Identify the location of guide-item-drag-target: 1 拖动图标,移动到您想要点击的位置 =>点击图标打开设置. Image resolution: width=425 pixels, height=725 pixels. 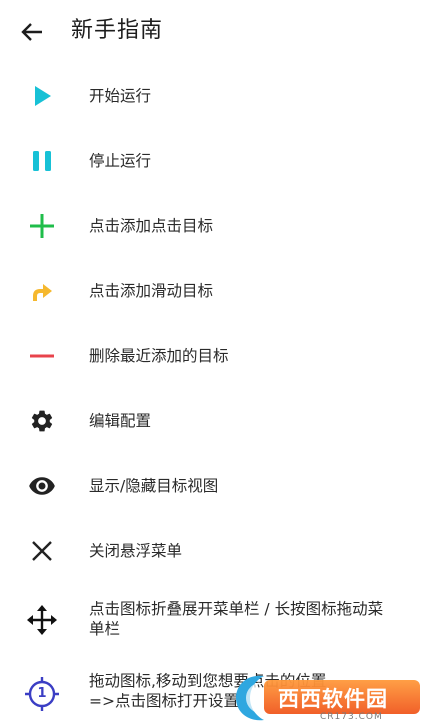
(212, 693).